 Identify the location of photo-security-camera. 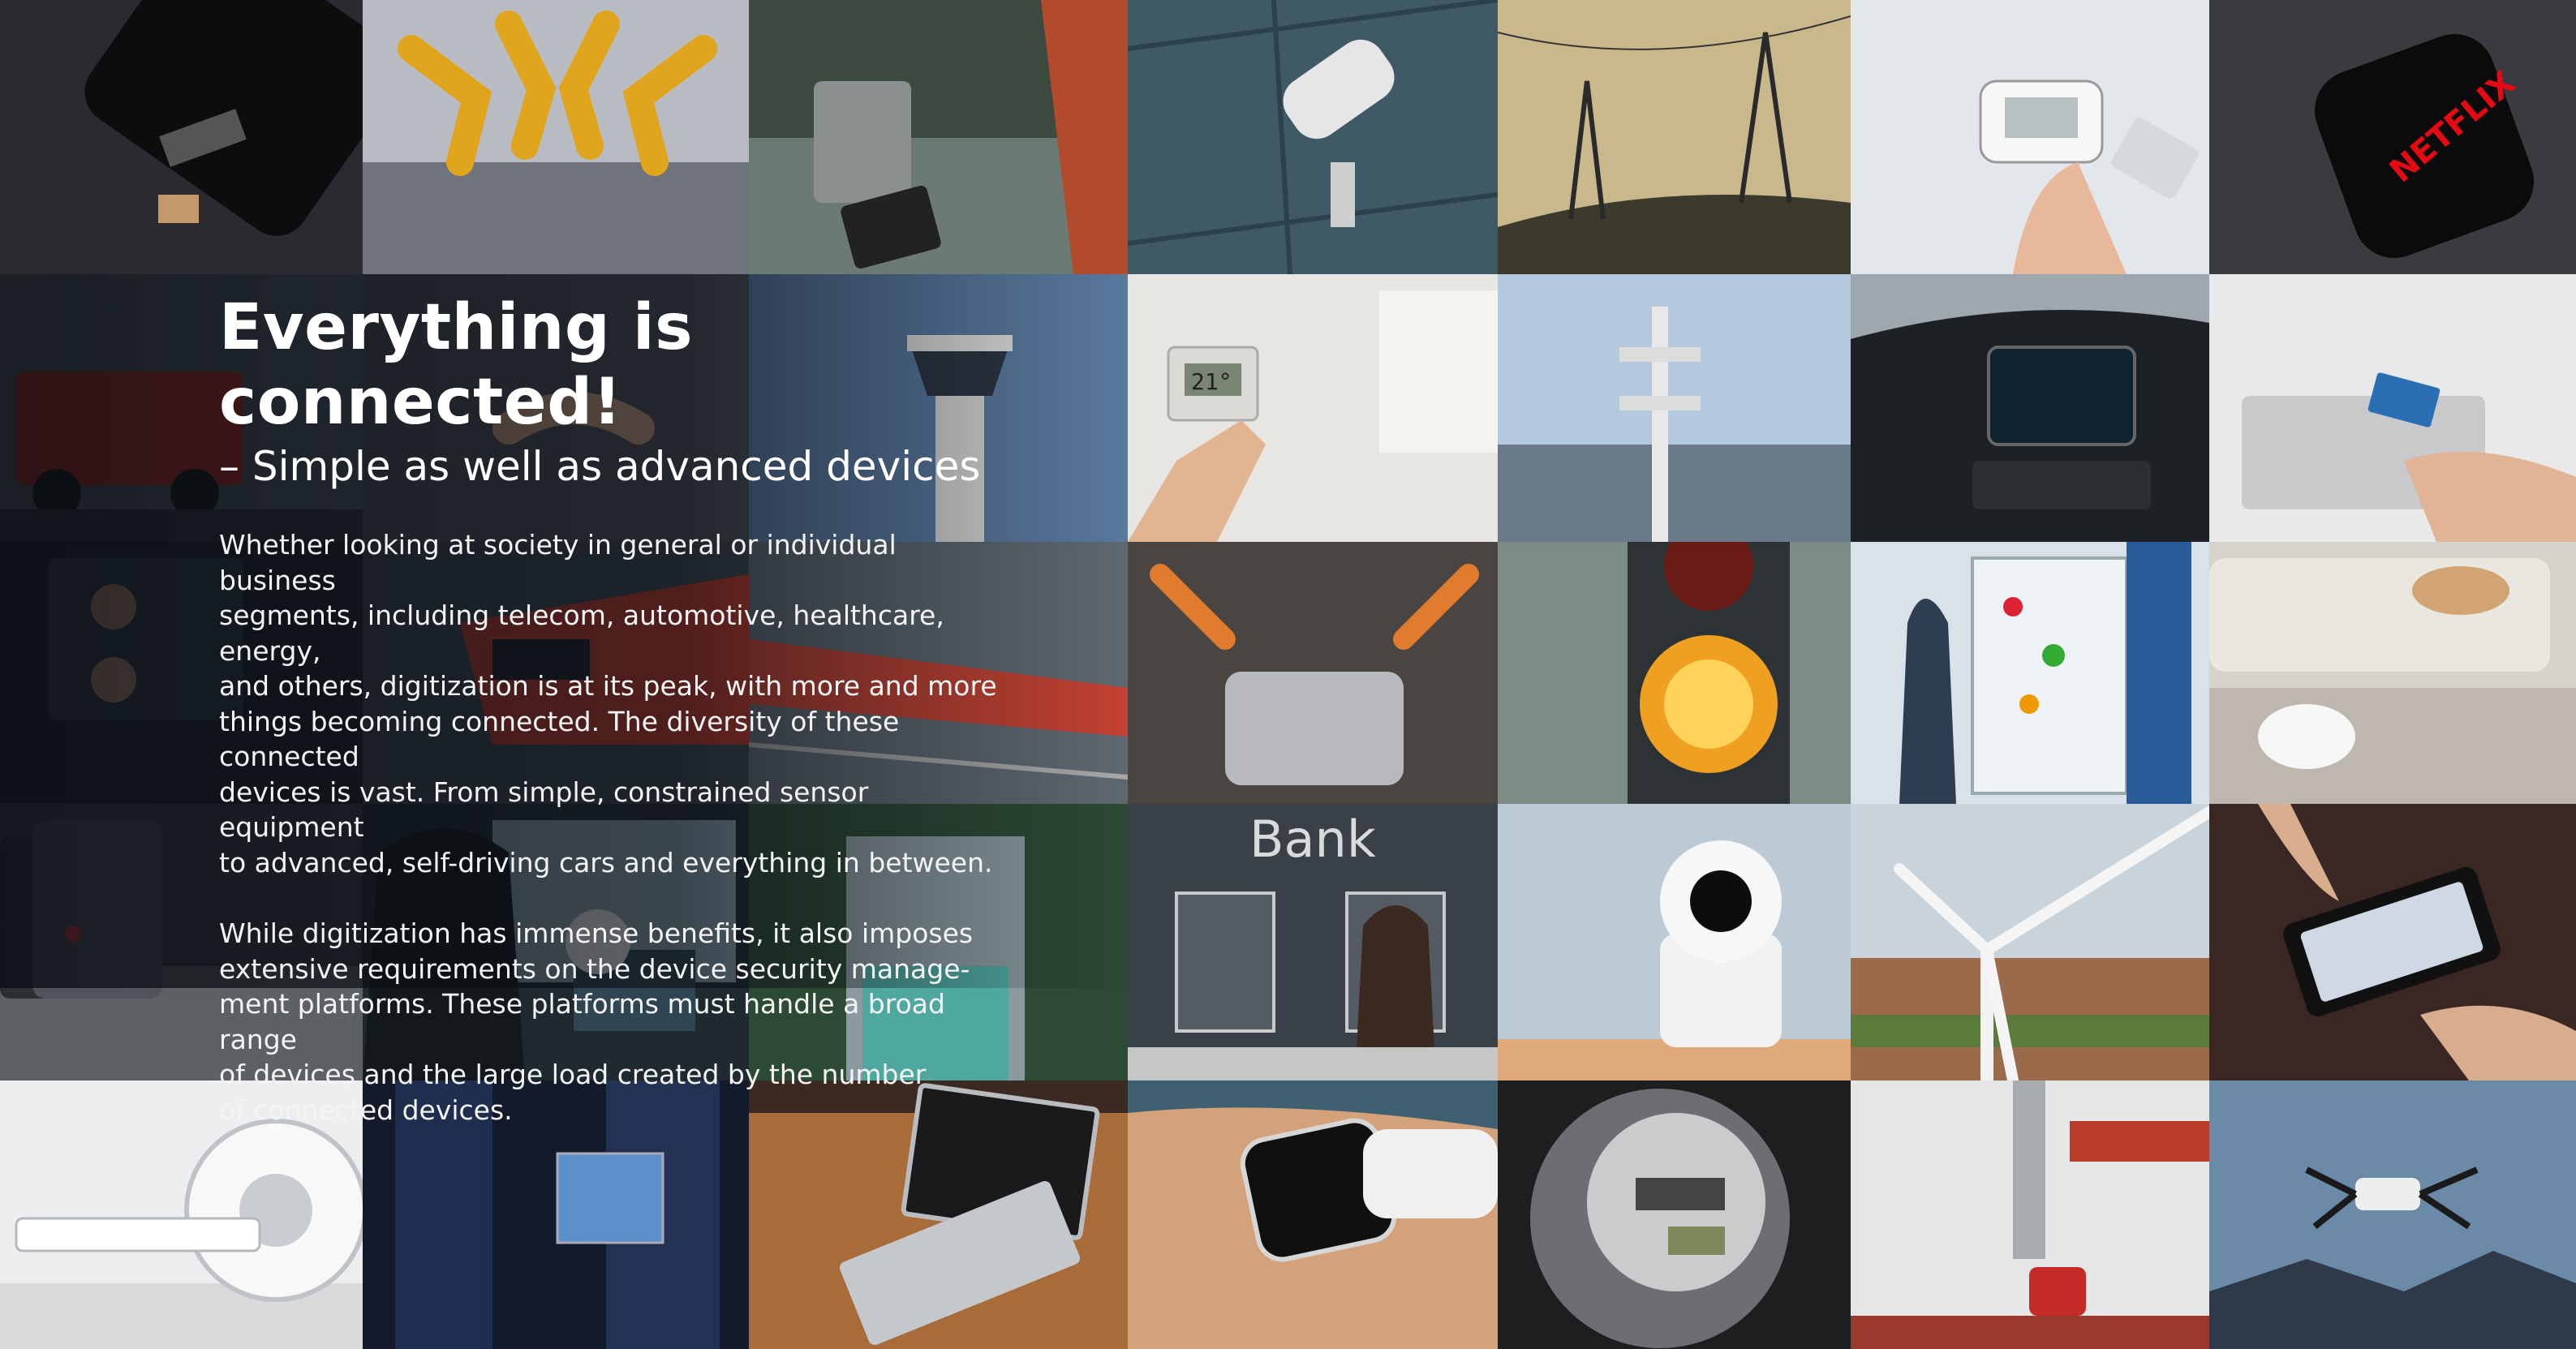
(1313, 137).